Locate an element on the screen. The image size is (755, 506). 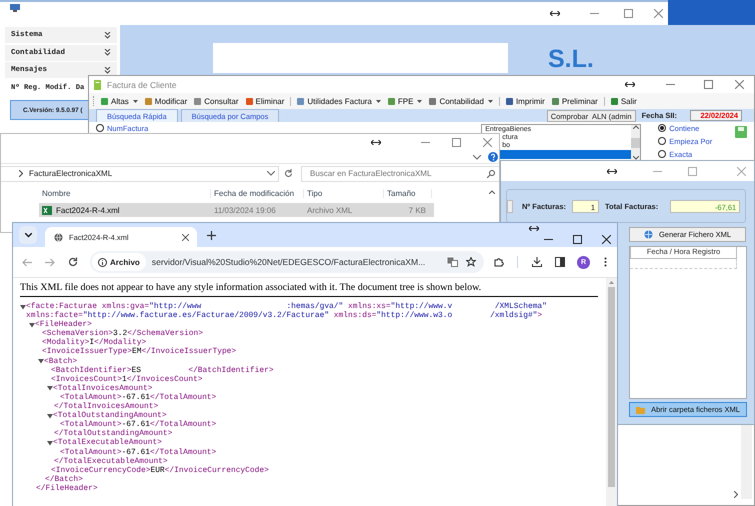
toolbar-button: FPE is located at coordinates (404, 101).